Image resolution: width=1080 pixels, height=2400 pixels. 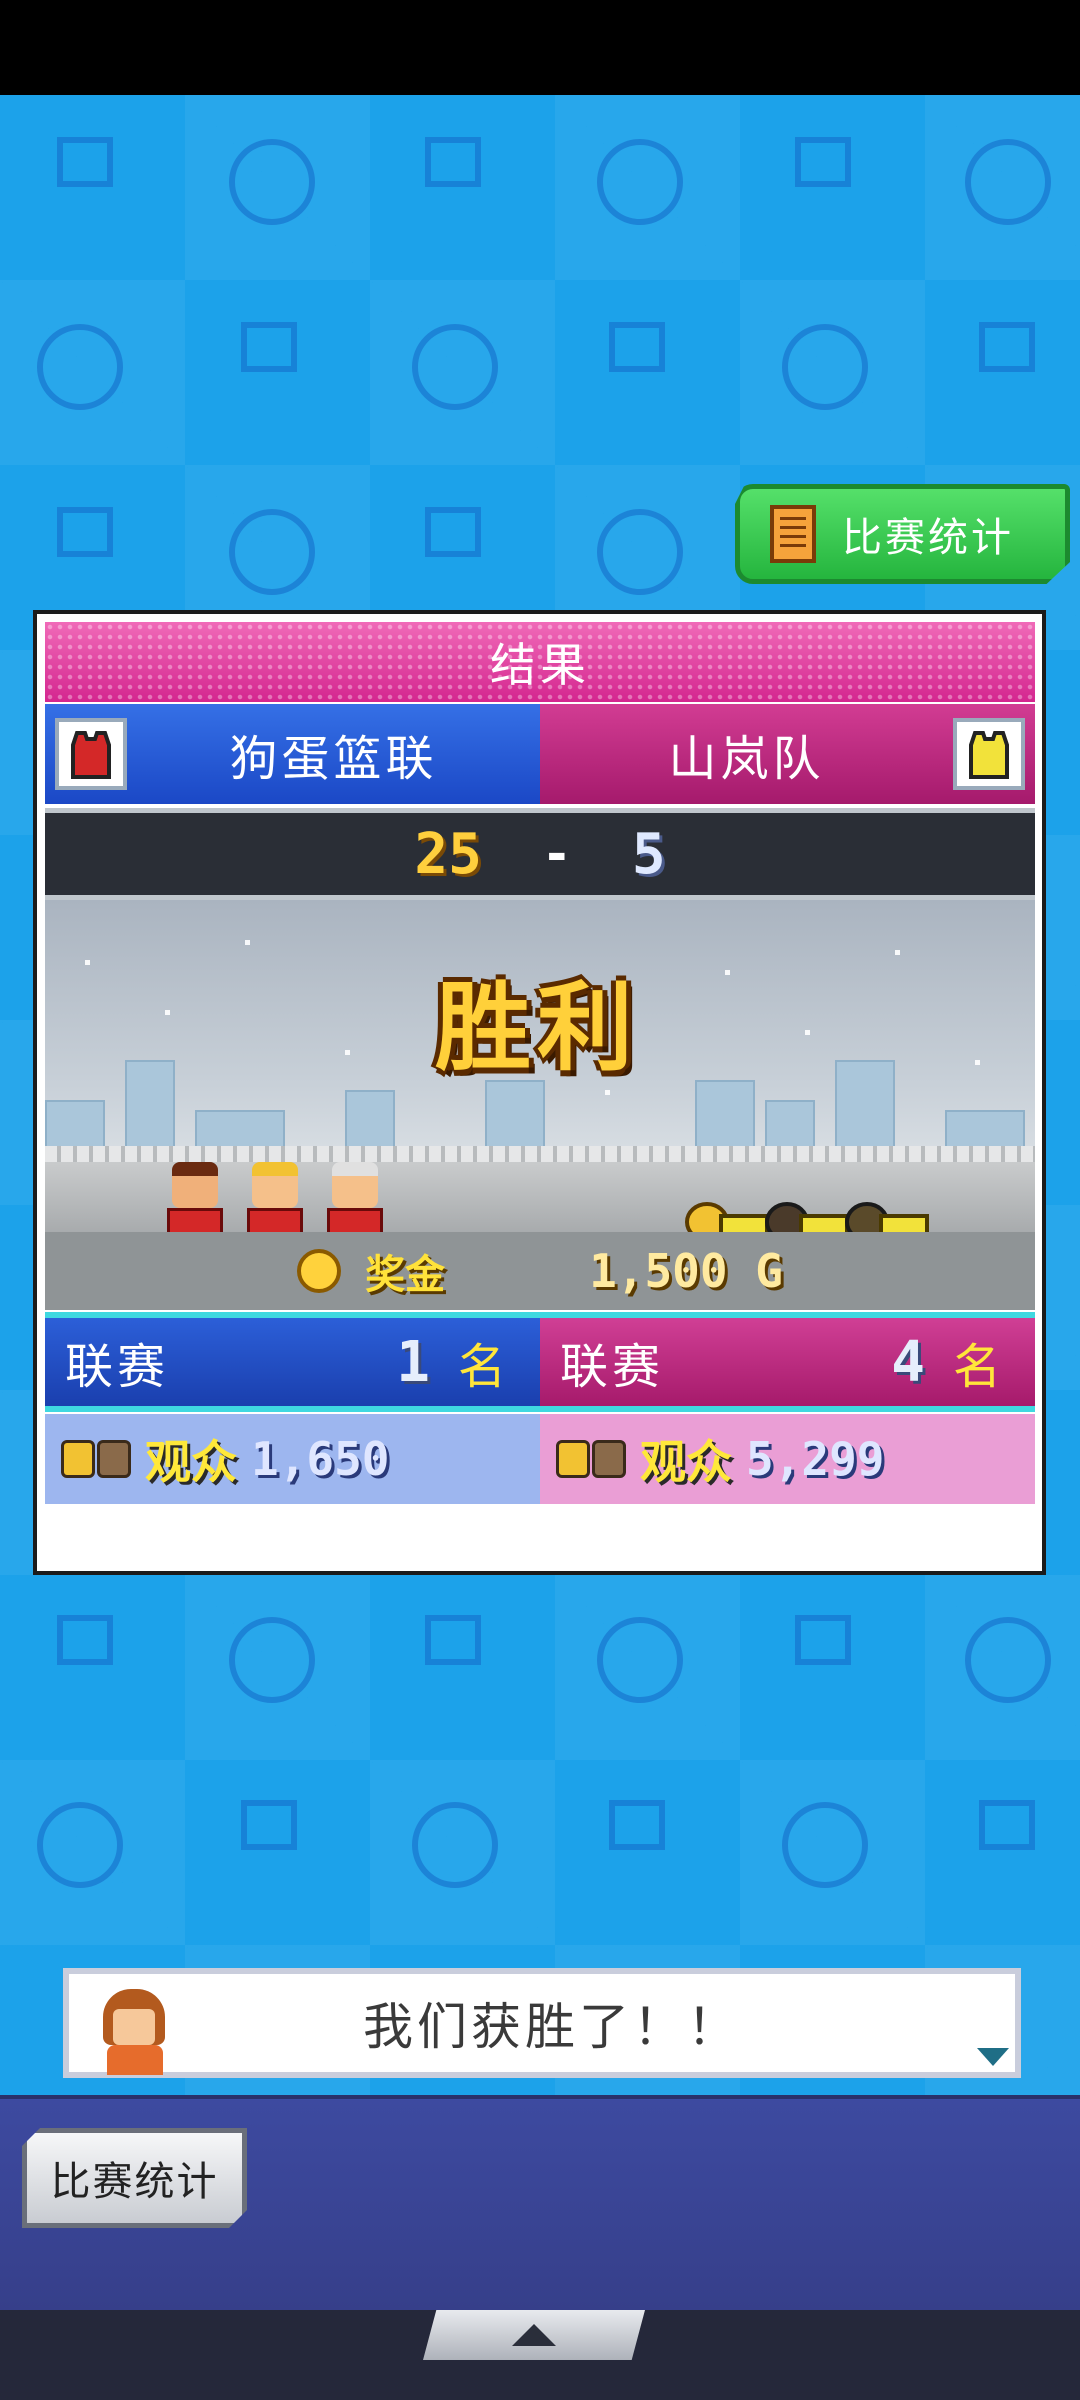 I want to click on away-team: 山岚队, so click(x=787, y=754).